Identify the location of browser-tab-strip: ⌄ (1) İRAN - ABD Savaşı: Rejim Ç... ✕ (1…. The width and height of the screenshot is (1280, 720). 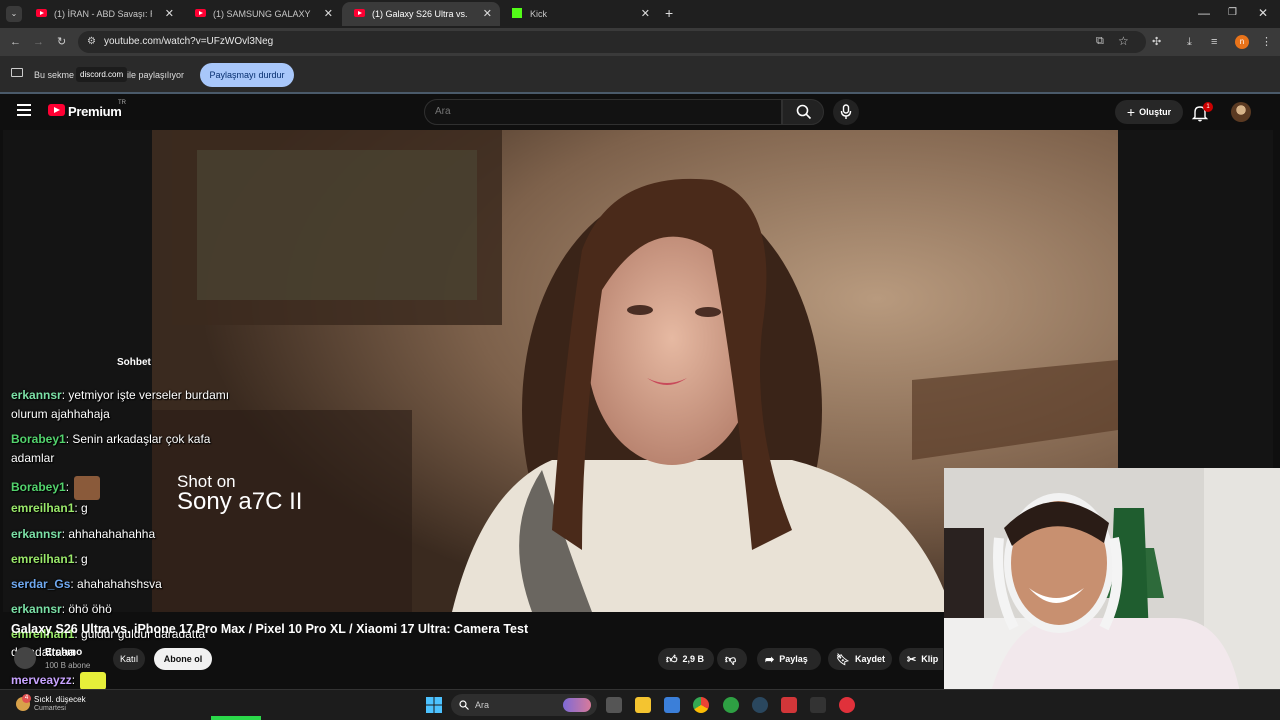
(640, 14).